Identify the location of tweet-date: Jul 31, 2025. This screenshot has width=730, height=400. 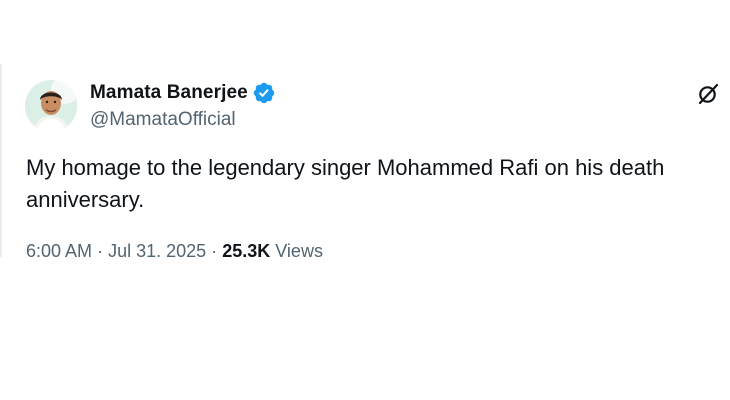
(157, 249).